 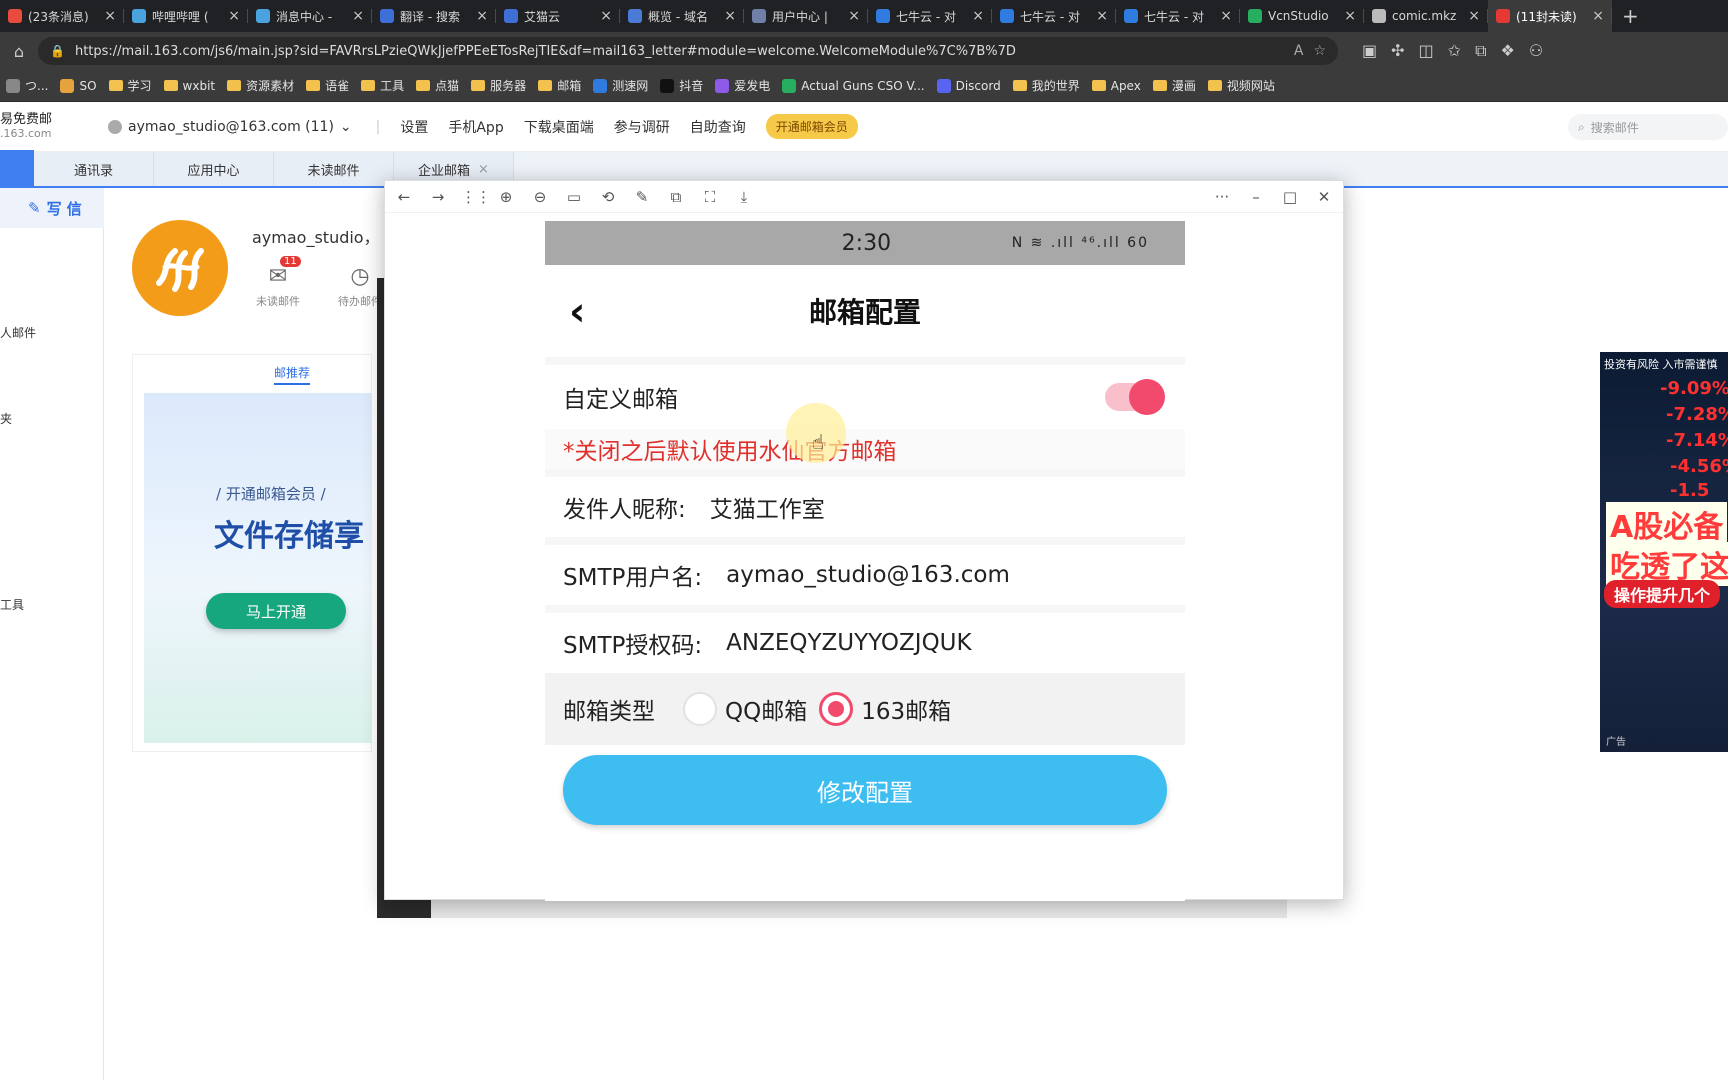 What do you see at coordinates (292, 374) in the screenshot?
I see `tab-recommend: 邮推荐` at bounding box center [292, 374].